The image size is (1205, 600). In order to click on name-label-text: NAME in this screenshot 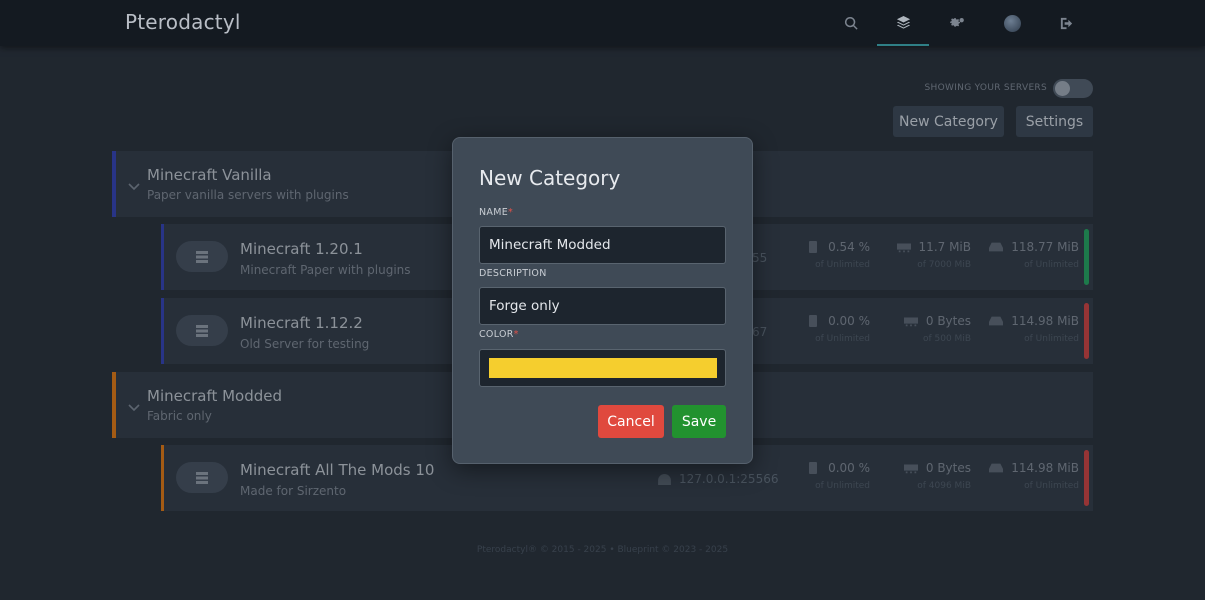, I will do `click(494, 212)`.